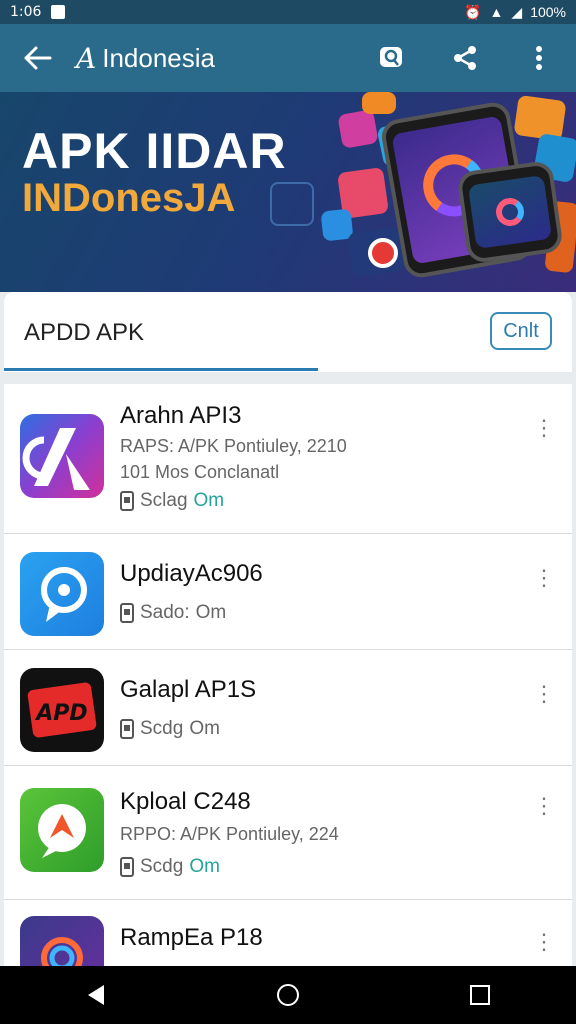  I want to click on app-description: RPPO: A/PK Pontiuley, 224, so click(229, 834).